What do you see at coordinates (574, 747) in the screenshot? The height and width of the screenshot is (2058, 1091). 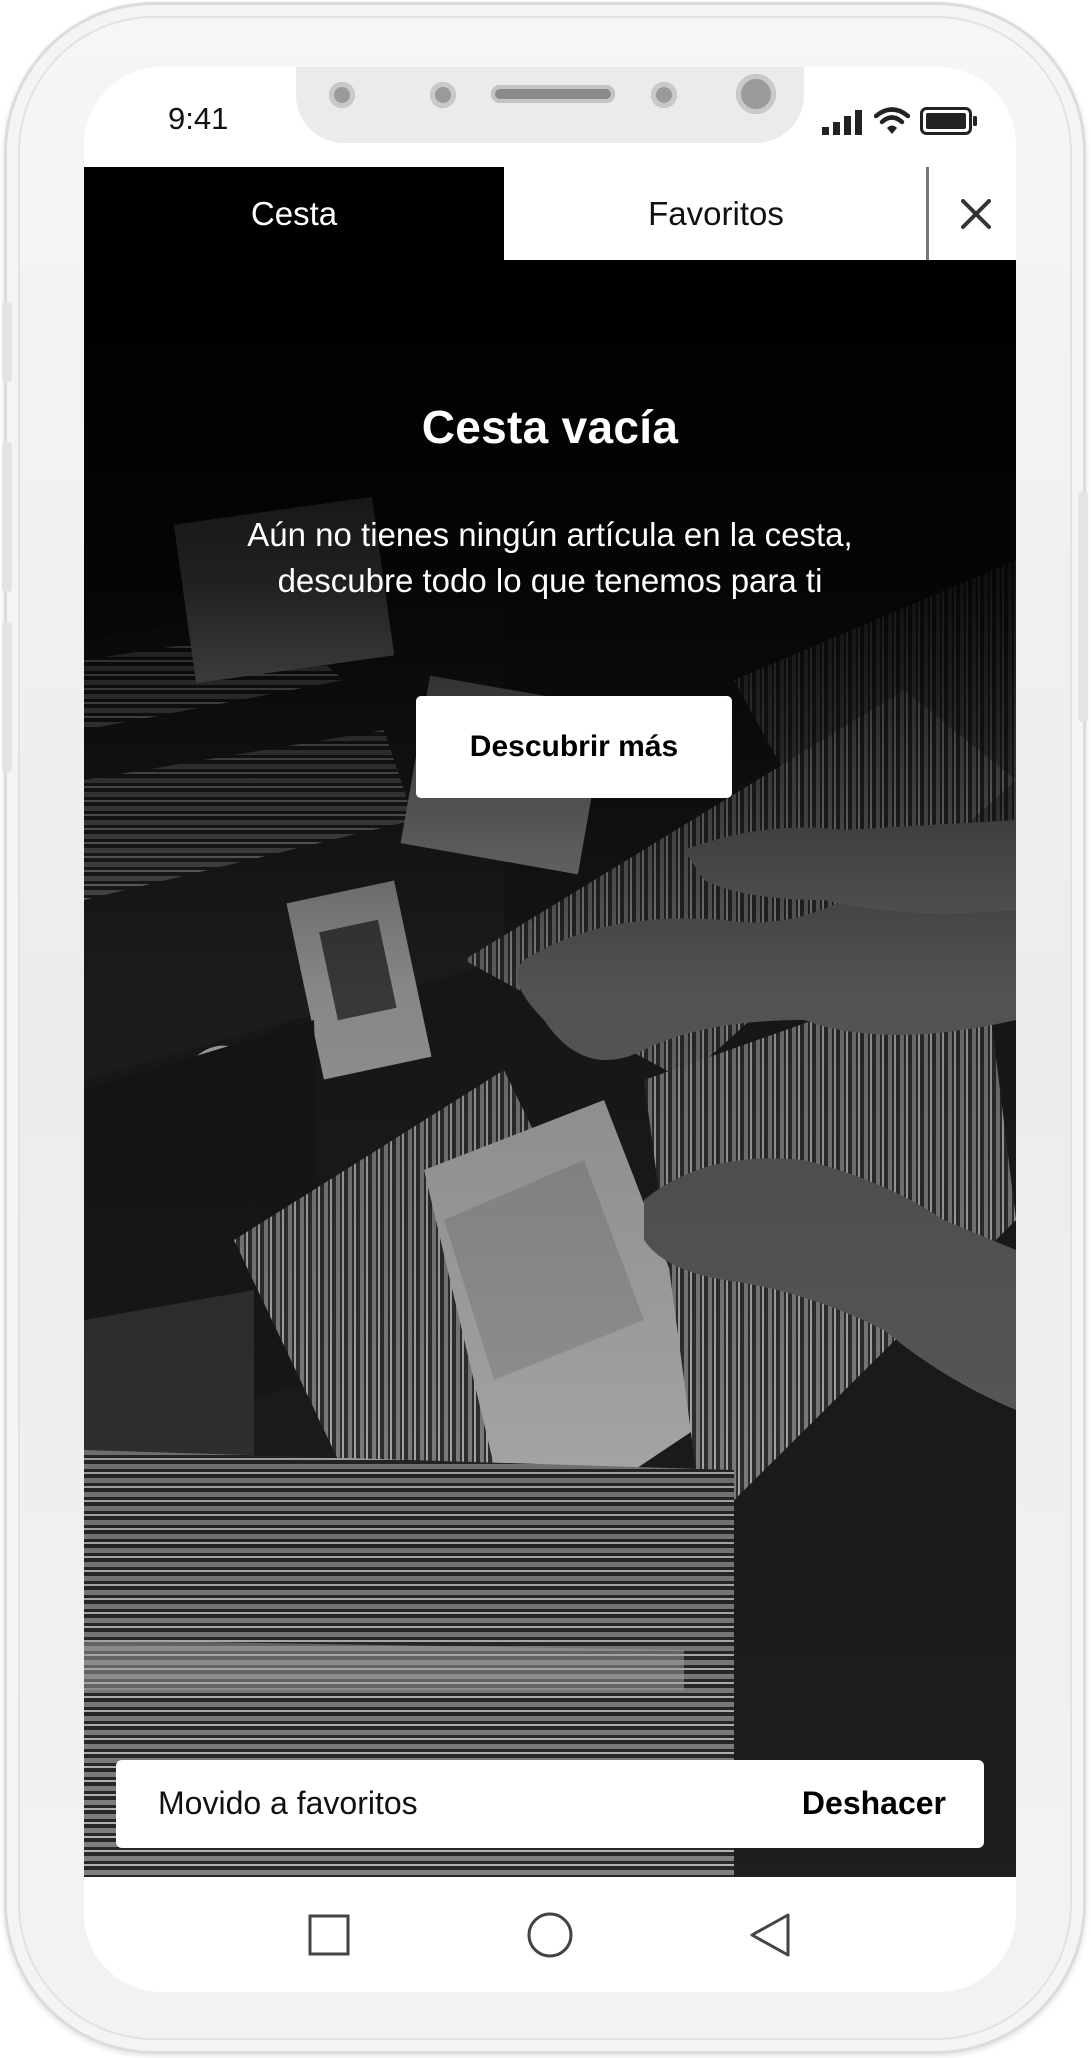 I see `discover-more-button: Descubrir más` at bounding box center [574, 747].